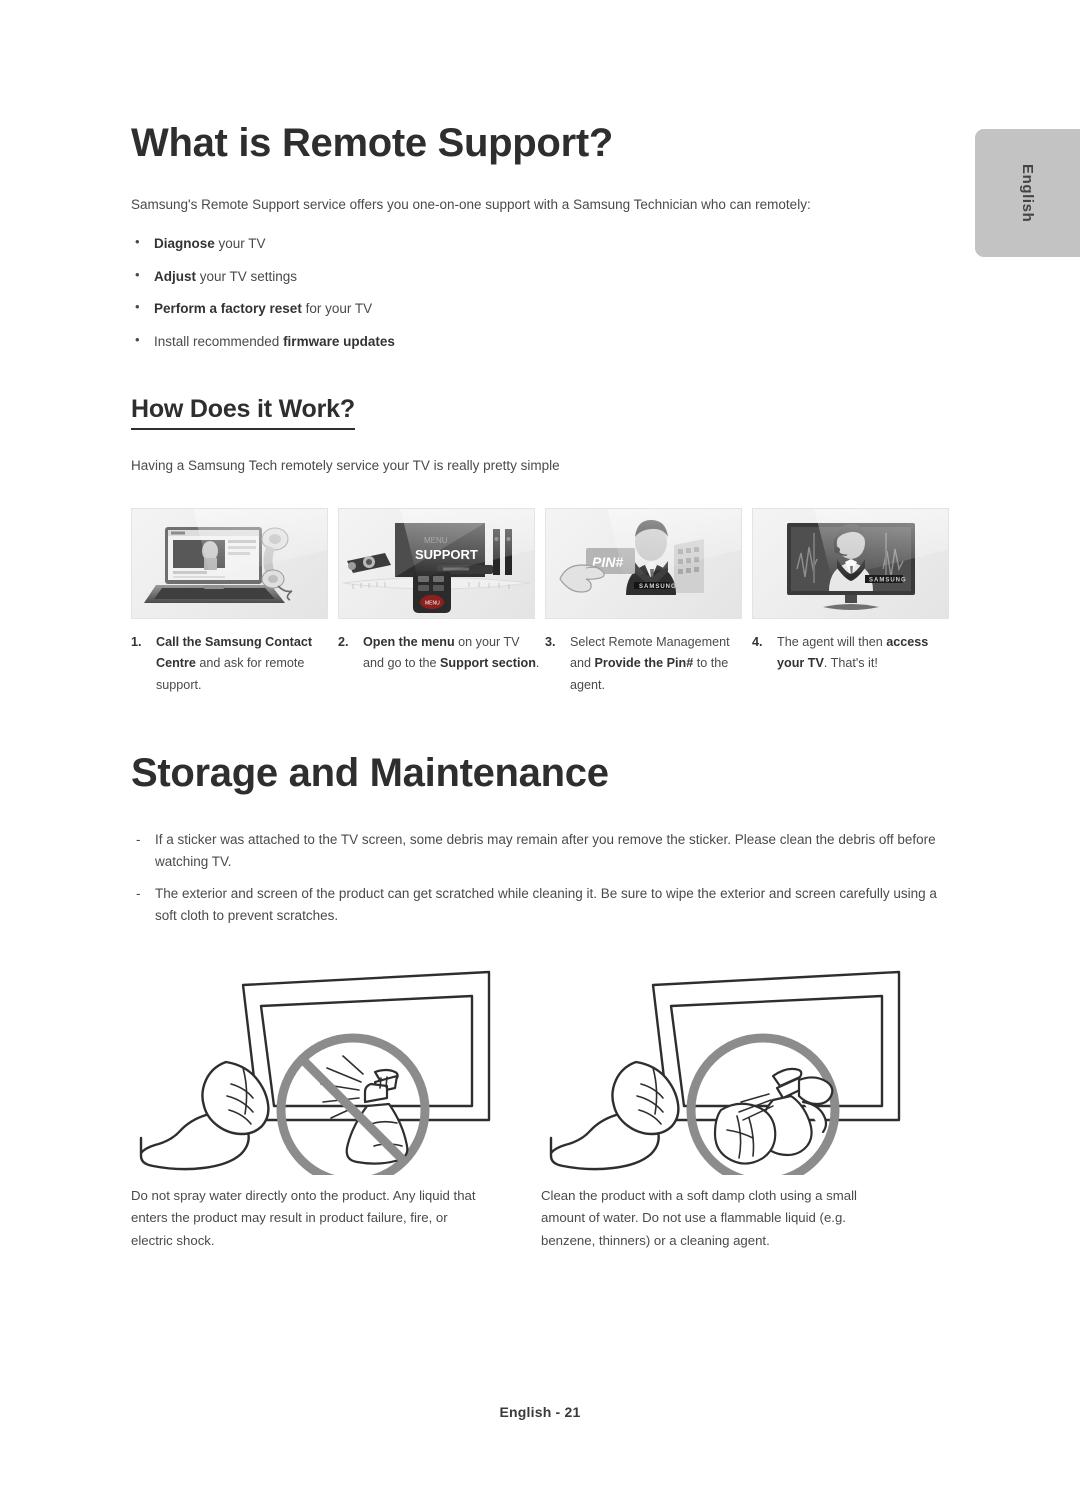  Describe the element at coordinates (409, 641) in the screenshot. I see `step-bold-text: Open the menu` at that location.